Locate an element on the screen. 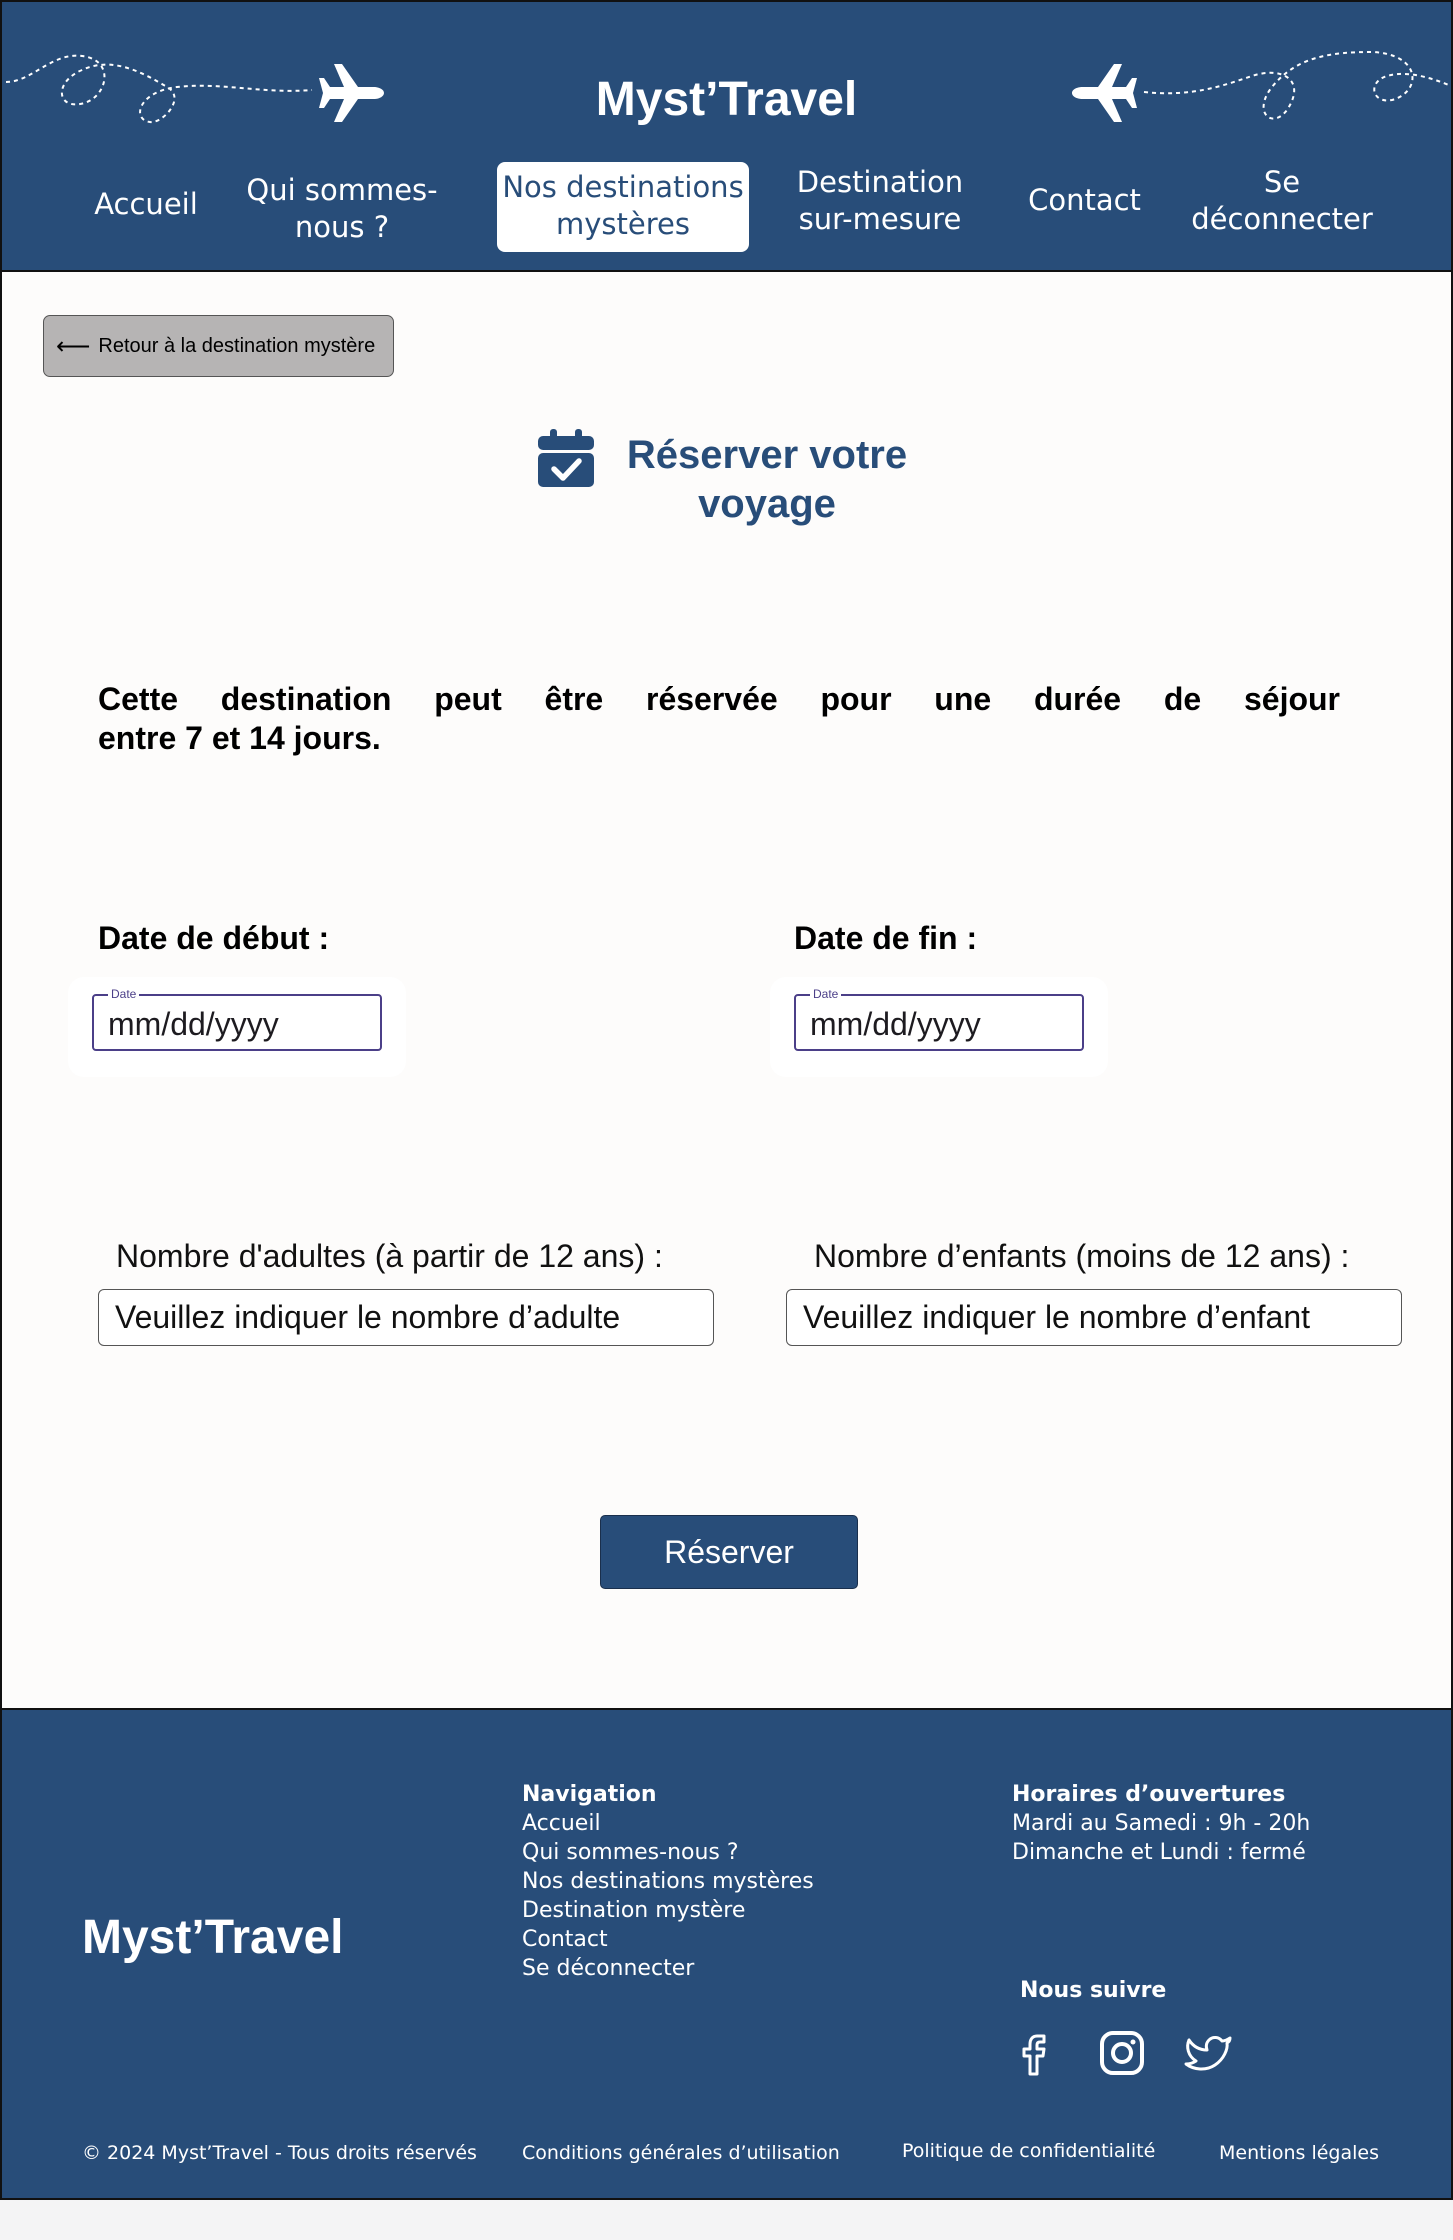 This screenshot has height=2240, width=1453. footer-navigation-heading: Navigation is located at coordinates (589, 1794).